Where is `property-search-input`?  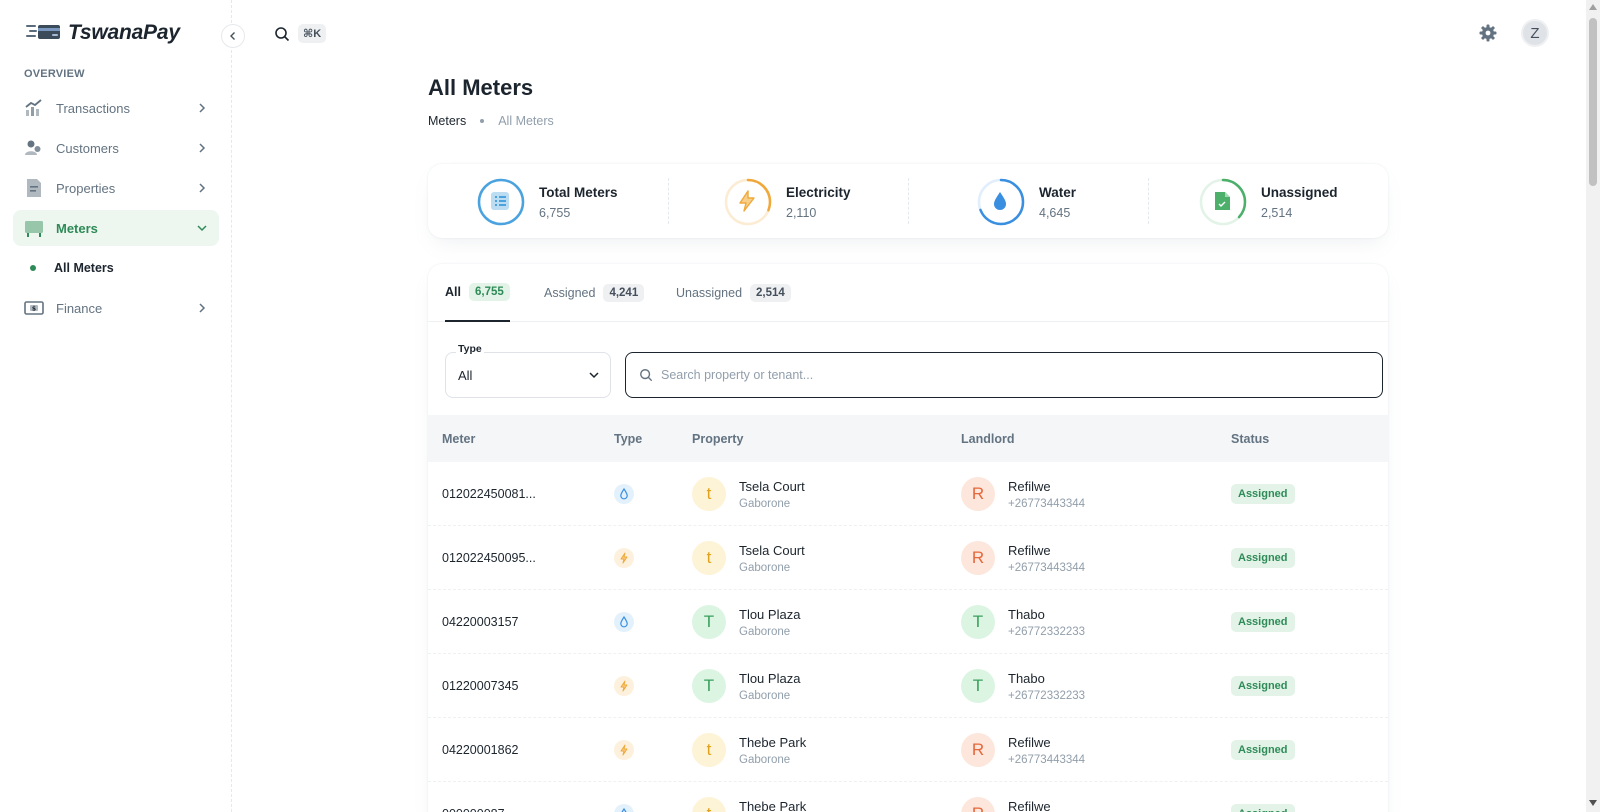 property-search-input is located at coordinates (1001, 375).